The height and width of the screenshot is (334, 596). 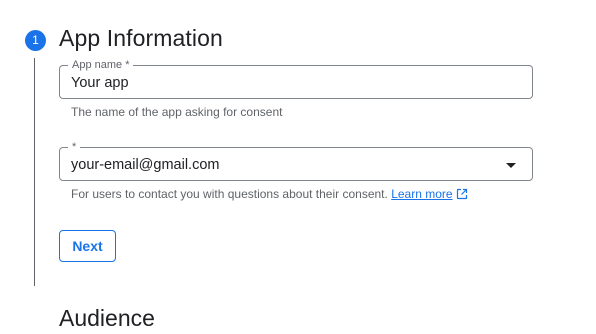 What do you see at coordinates (35, 40) in the screenshot?
I see `step-number-badge: 1` at bounding box center [35, 40].